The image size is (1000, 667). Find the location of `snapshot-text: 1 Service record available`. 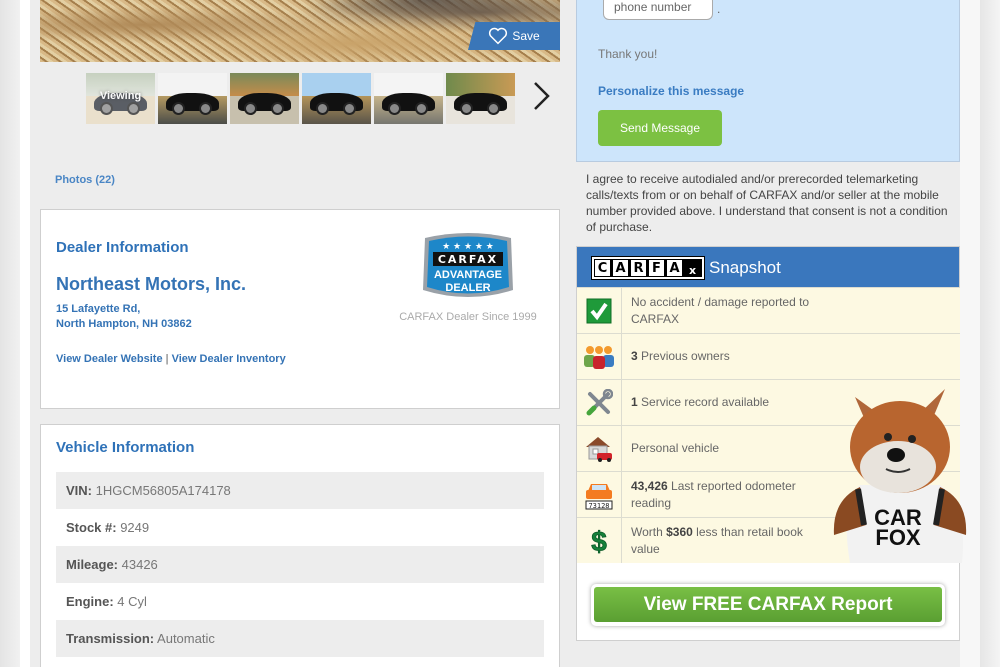

snapshot-text: 1 Service record available is located at coordinates (731, 402).